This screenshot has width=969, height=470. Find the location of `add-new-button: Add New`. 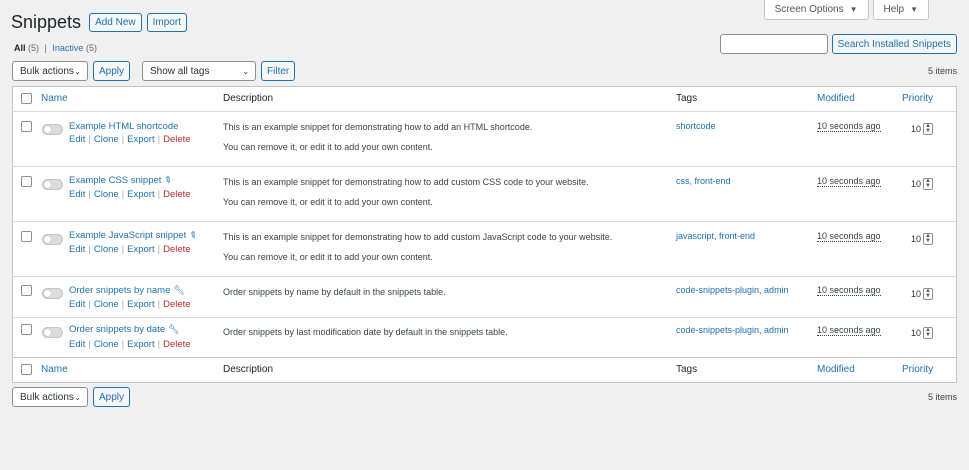

add-new-button: Add New is located at coordinates (115, 22).